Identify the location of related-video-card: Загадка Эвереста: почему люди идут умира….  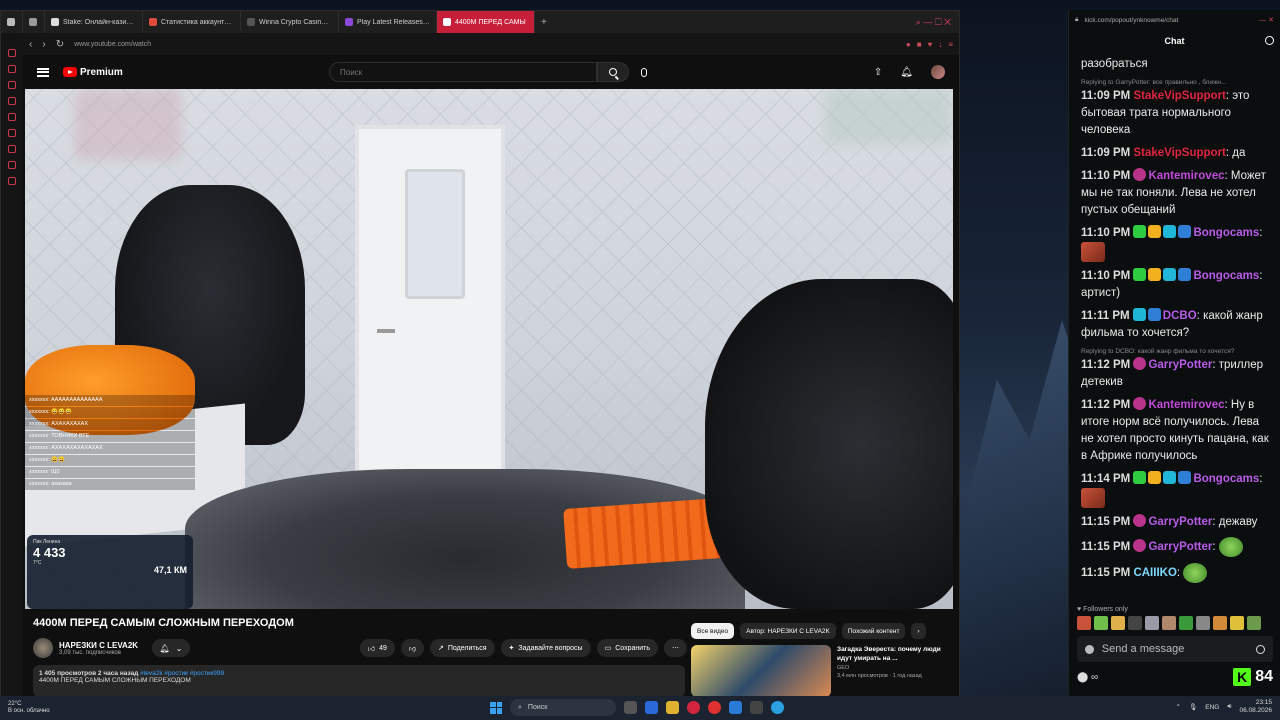
(821, 671).